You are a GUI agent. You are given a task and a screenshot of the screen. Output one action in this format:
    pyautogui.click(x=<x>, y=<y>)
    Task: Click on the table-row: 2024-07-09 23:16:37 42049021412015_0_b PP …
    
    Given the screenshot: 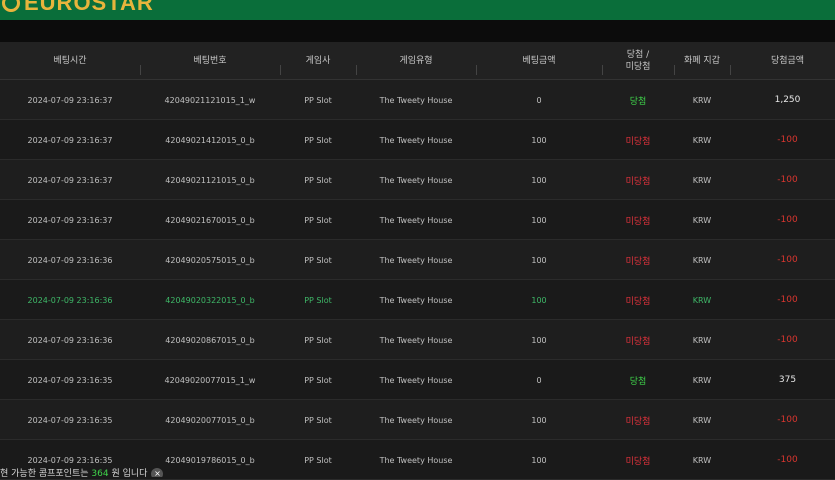 What is the action you would take?
    pyautogui.click(x=417, y=140)
    